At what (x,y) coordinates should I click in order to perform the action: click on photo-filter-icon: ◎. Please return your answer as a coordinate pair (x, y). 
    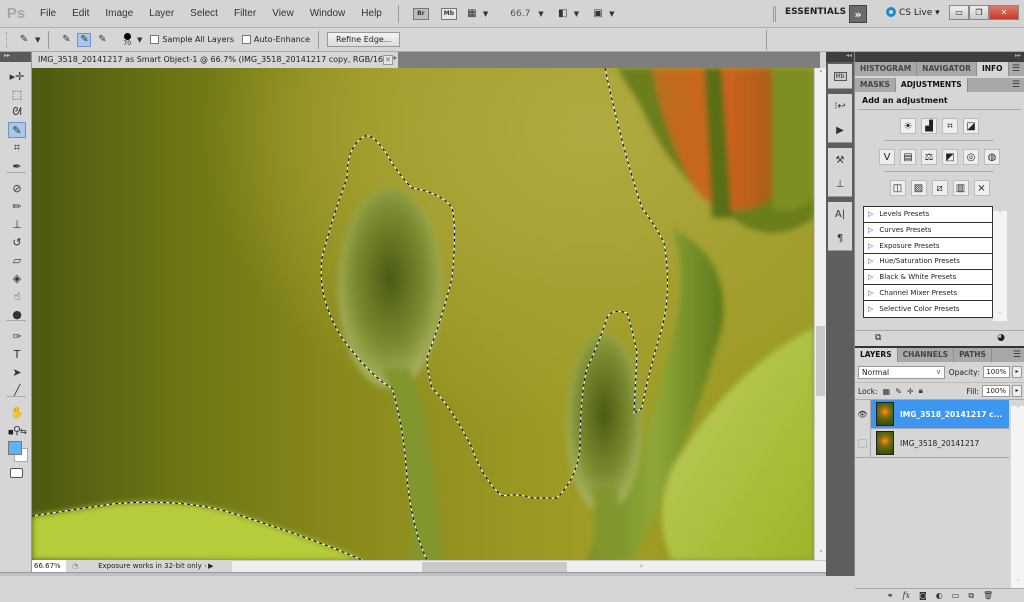
    Looking at the image, I should click on (971, 157).